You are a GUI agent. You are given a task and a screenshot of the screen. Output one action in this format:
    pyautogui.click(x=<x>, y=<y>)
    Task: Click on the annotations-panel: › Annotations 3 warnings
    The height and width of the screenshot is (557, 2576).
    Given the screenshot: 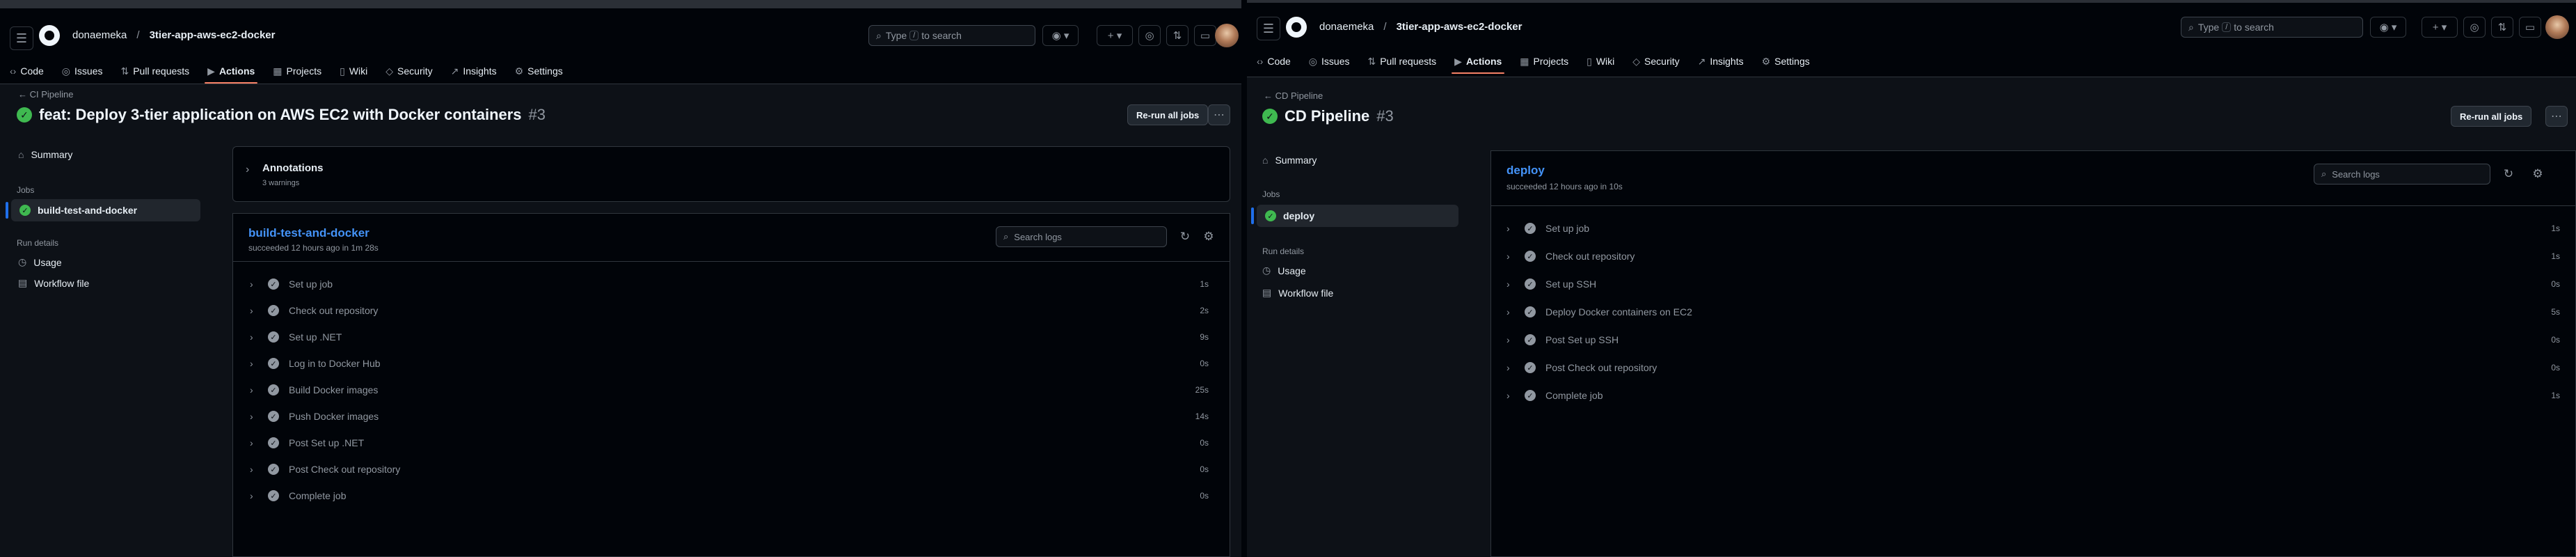 What is the action you would take?
    pyautogui.click(x=731, y=174)
    